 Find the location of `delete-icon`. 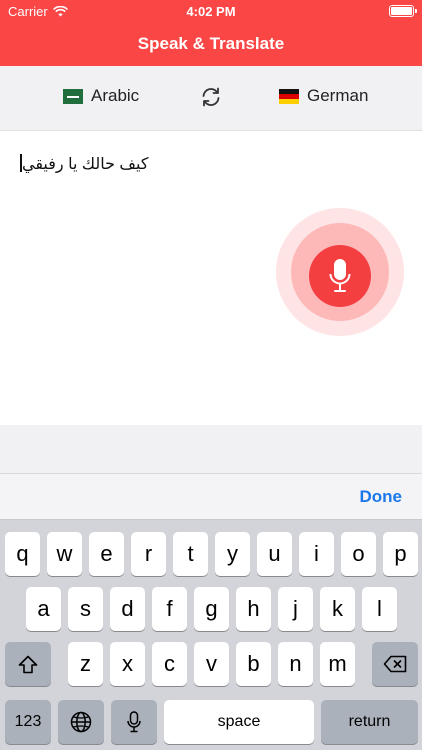

delete-icon is located at coordinates (395, 664).